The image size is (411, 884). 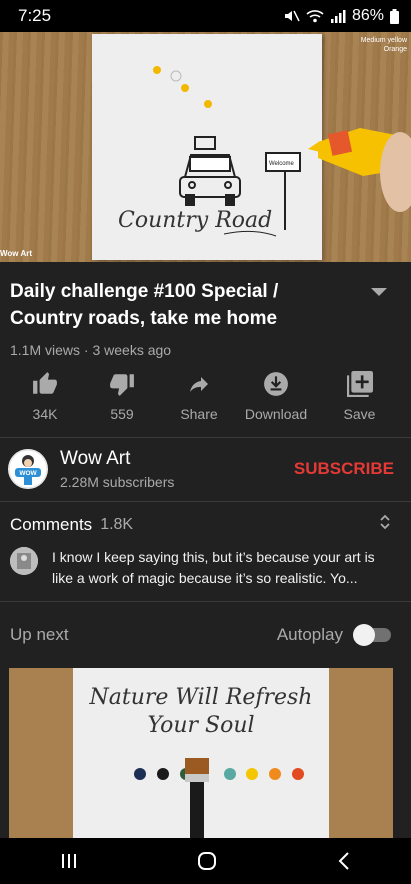 What do you see at coordinates (205, 635) in the screenshot?
I see `up-next-row: Up next Autoplay` at bounding box center [205, 635].